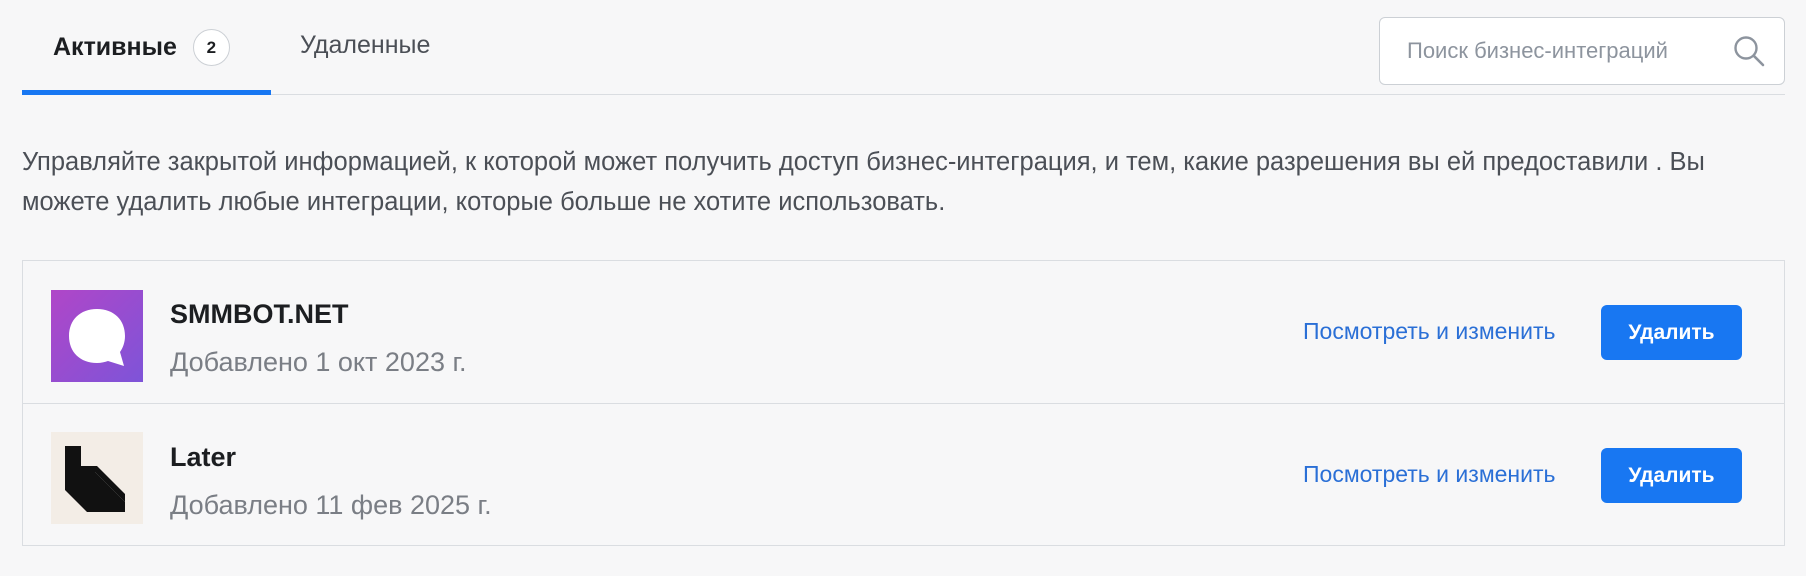  I want to click on tab-deleted-label: Удаленные, so click(365, 44).